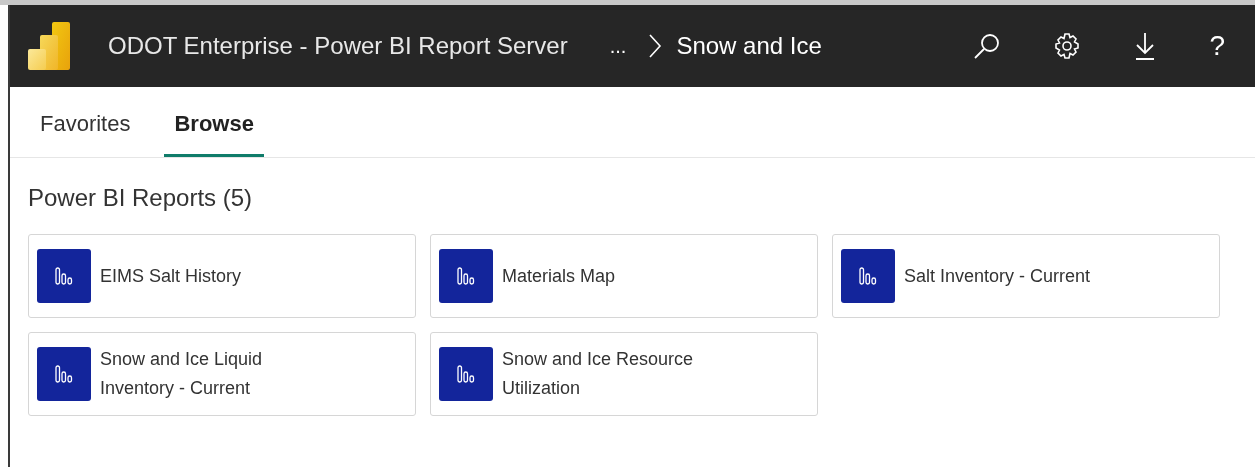 The height and width of the screenshot is (467, 1255). I want to click on settings-icon, so click(1067, 46).